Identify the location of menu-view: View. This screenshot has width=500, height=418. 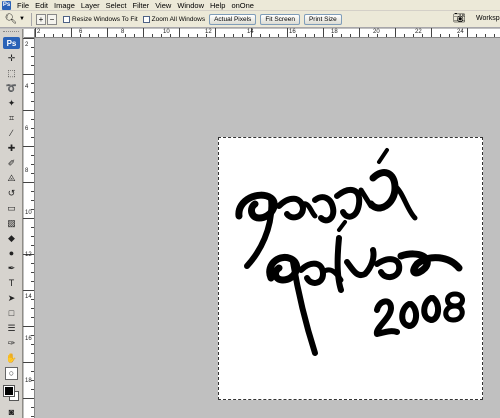
(163, 5).